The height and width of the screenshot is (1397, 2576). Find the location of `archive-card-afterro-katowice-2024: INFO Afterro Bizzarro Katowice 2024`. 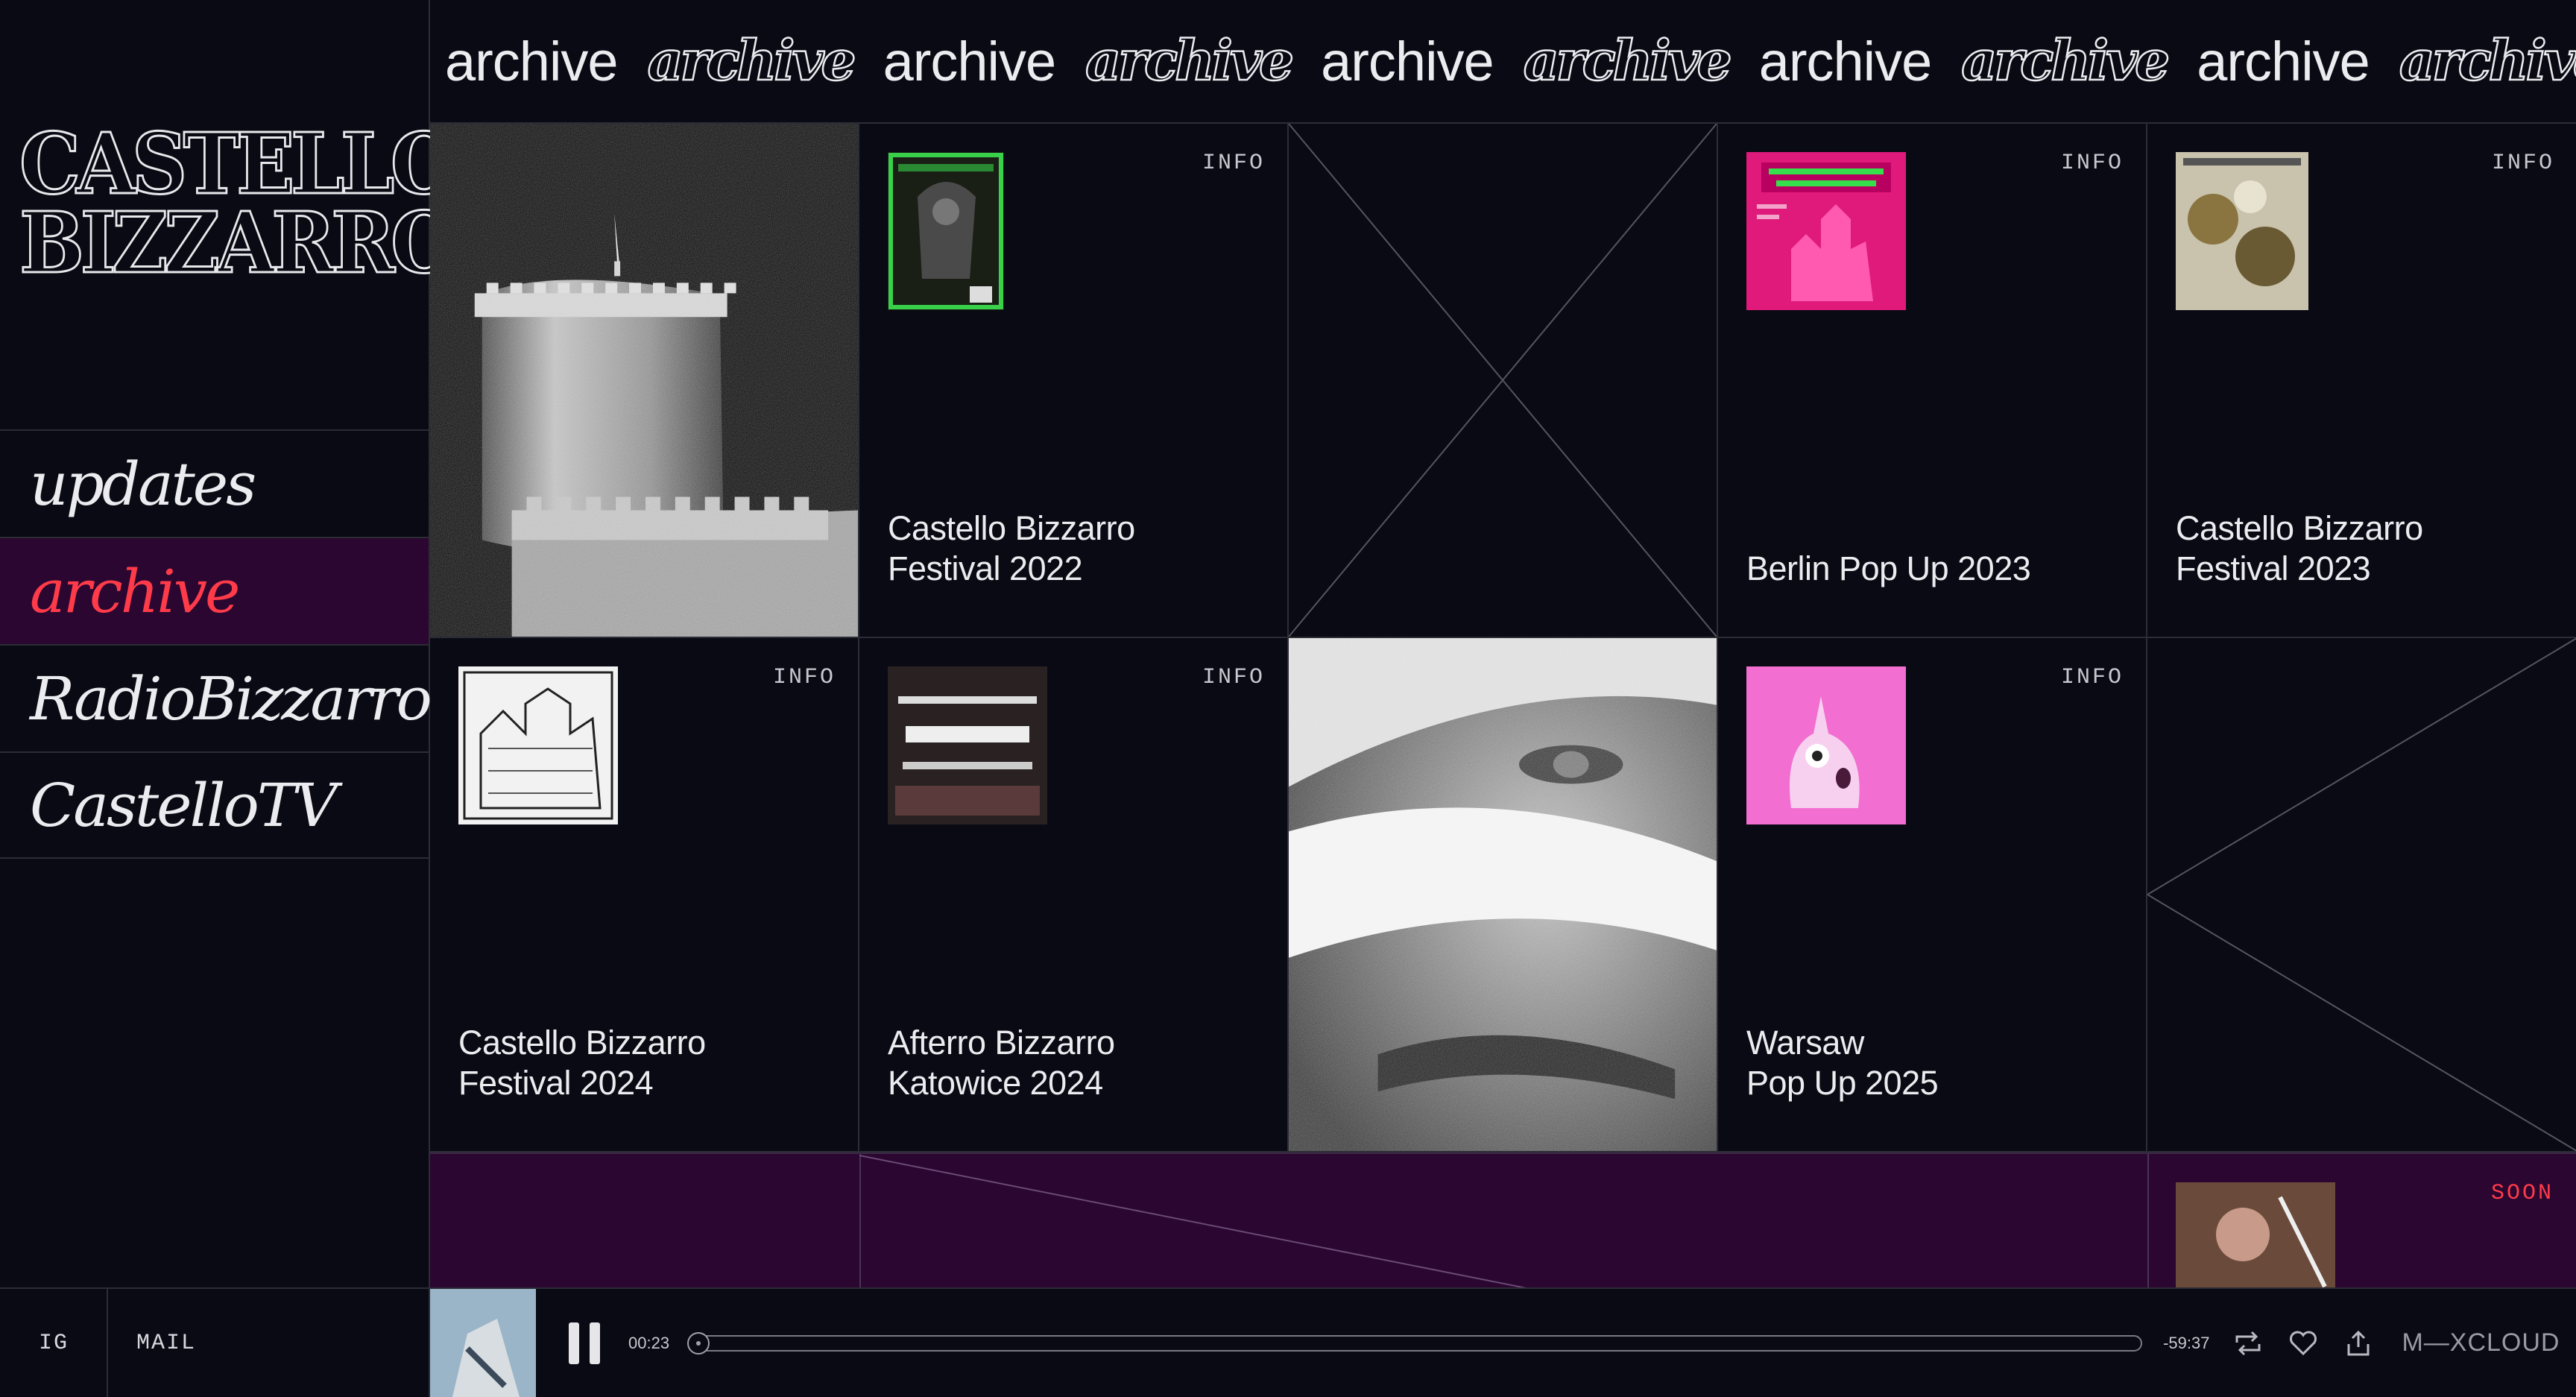

archive-card-afterro-katowice-2024: INFO Afterro Bizzarro Katowice 2024 is located at coordinates (1074, 895).